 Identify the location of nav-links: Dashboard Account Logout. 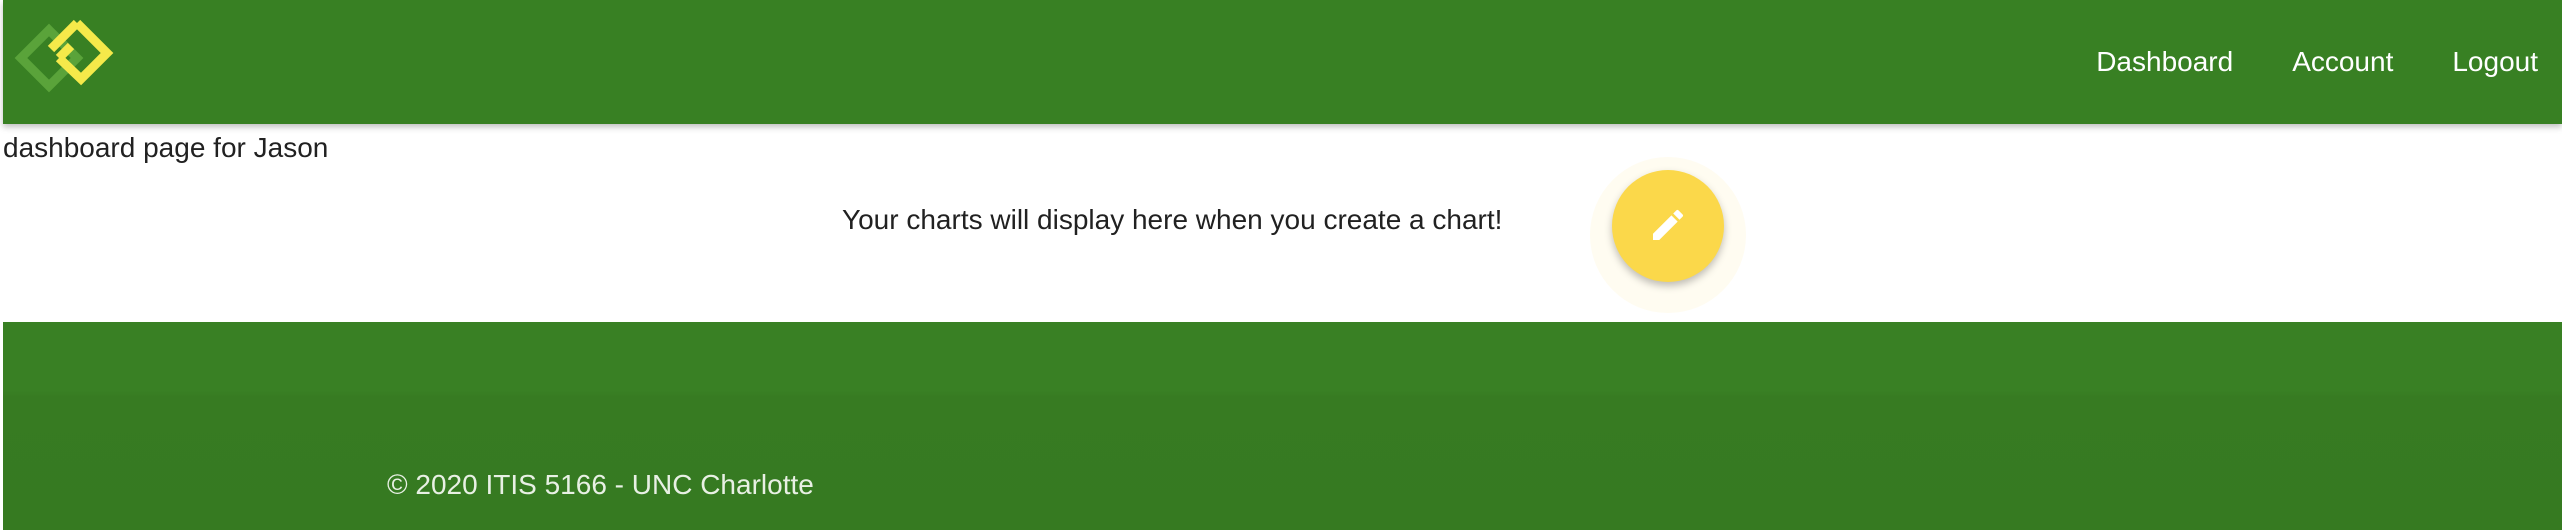
(2313, 62).